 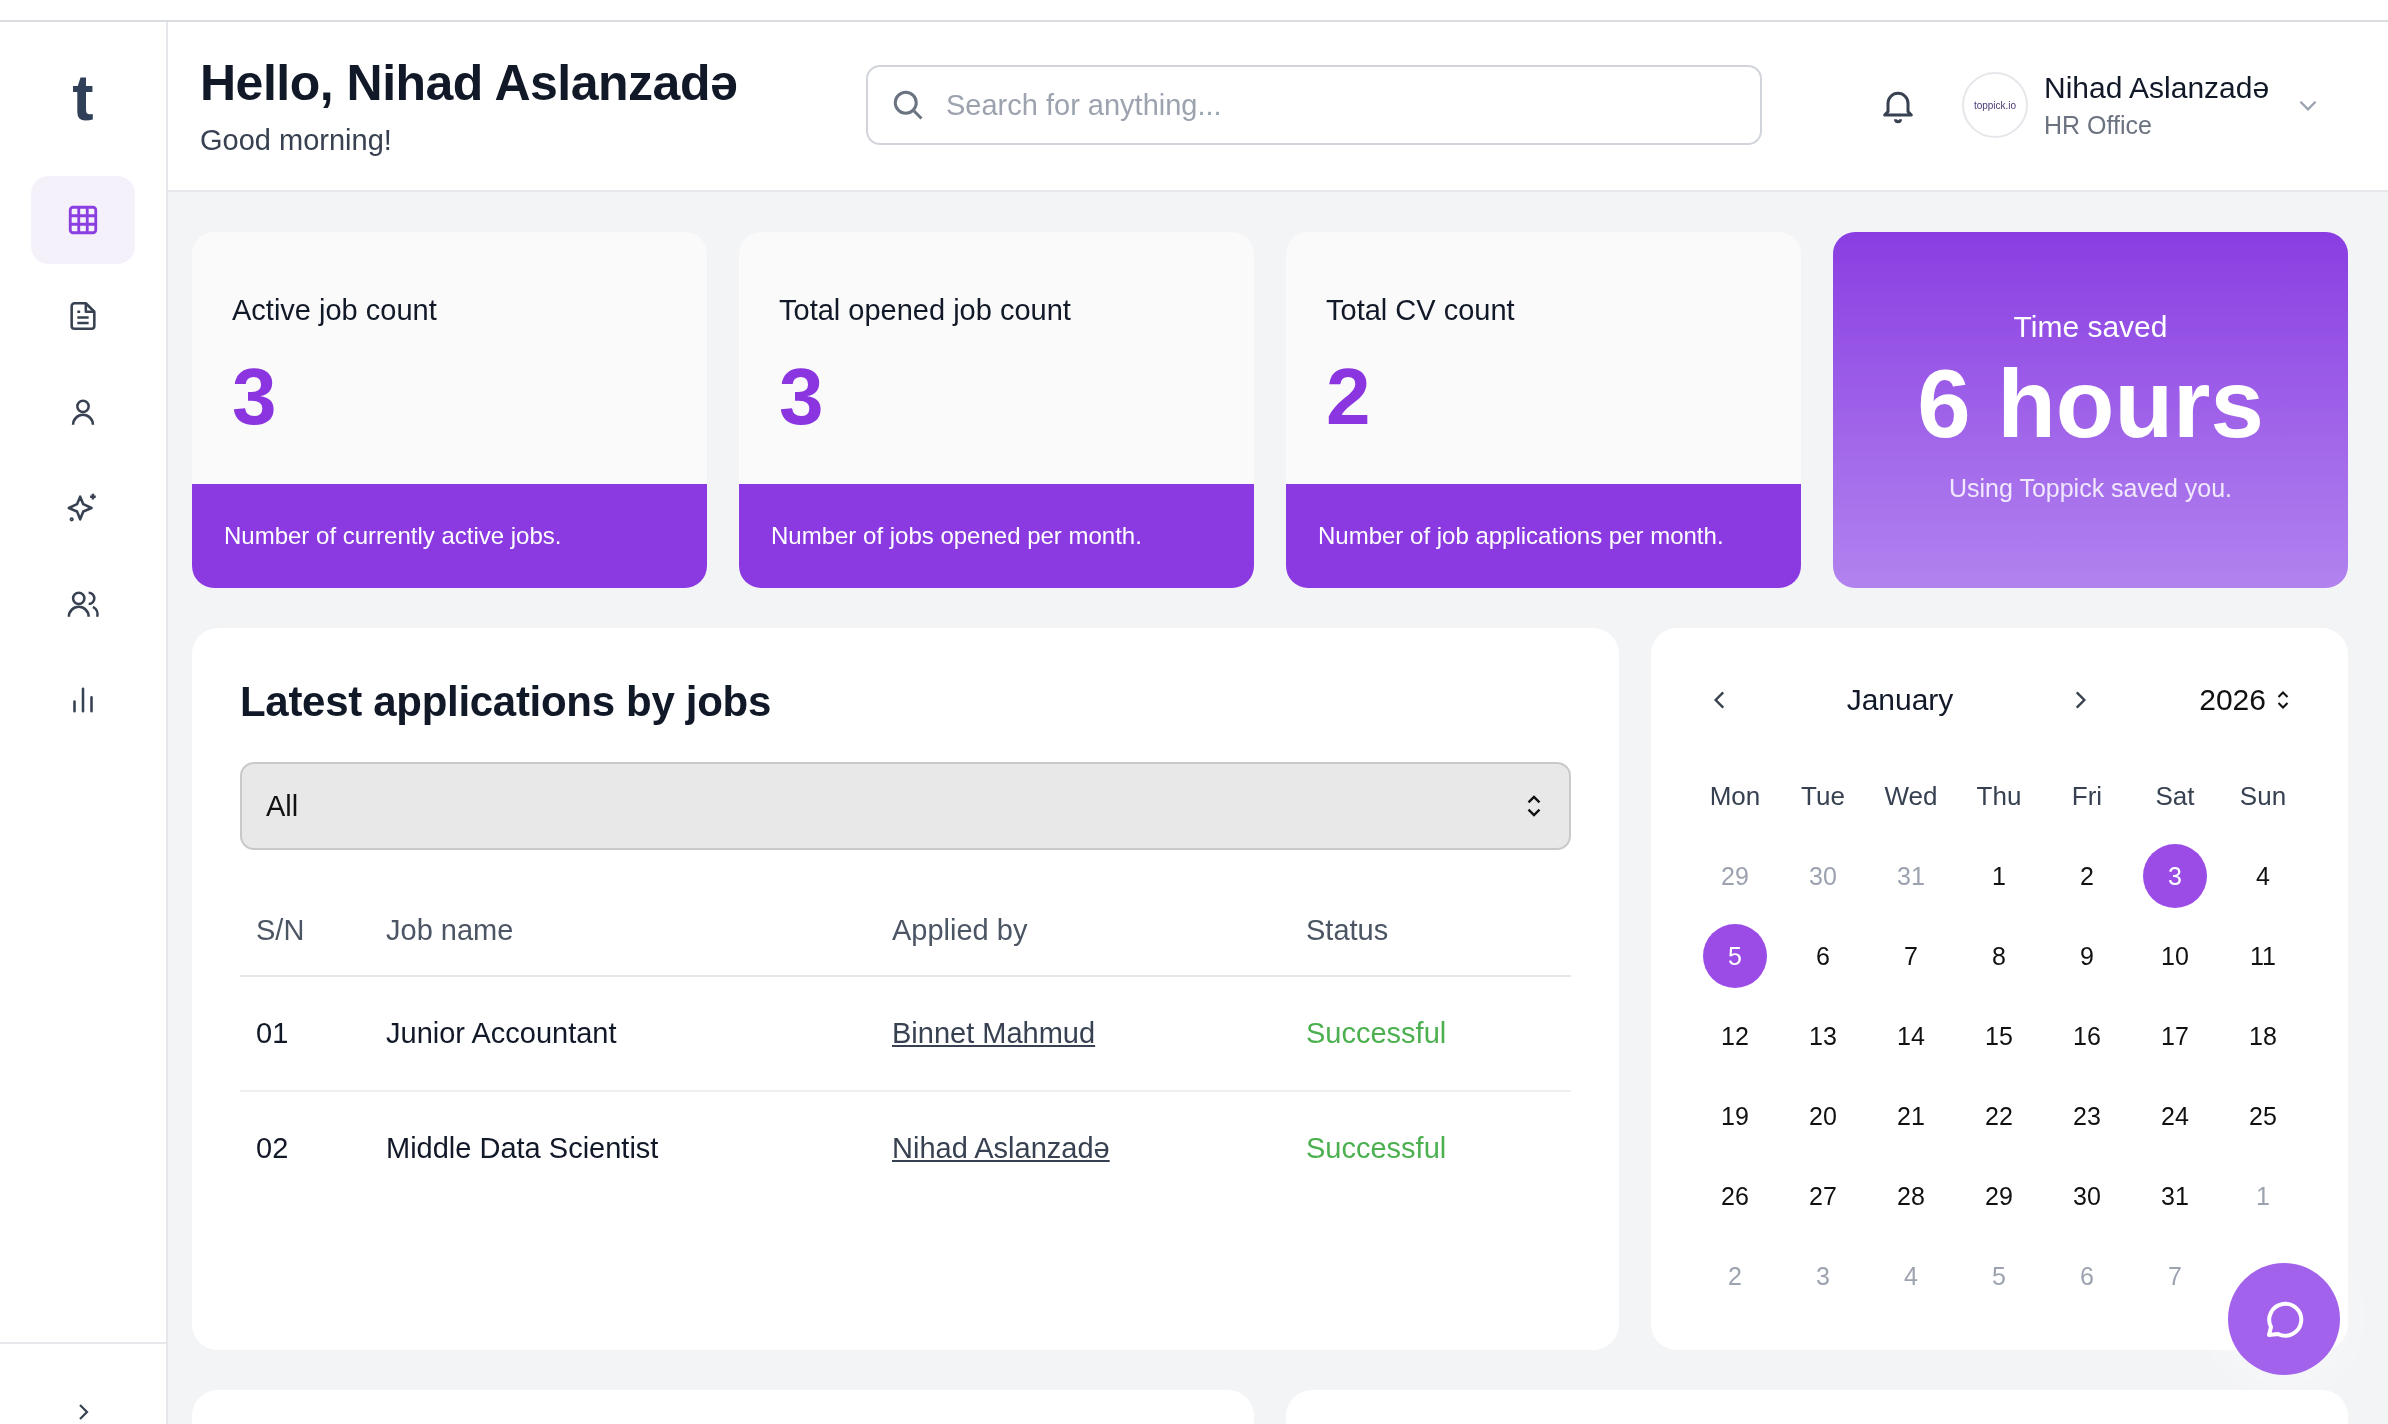 I want to click on calendar-day: 29, so click(x=1999, y=1196).